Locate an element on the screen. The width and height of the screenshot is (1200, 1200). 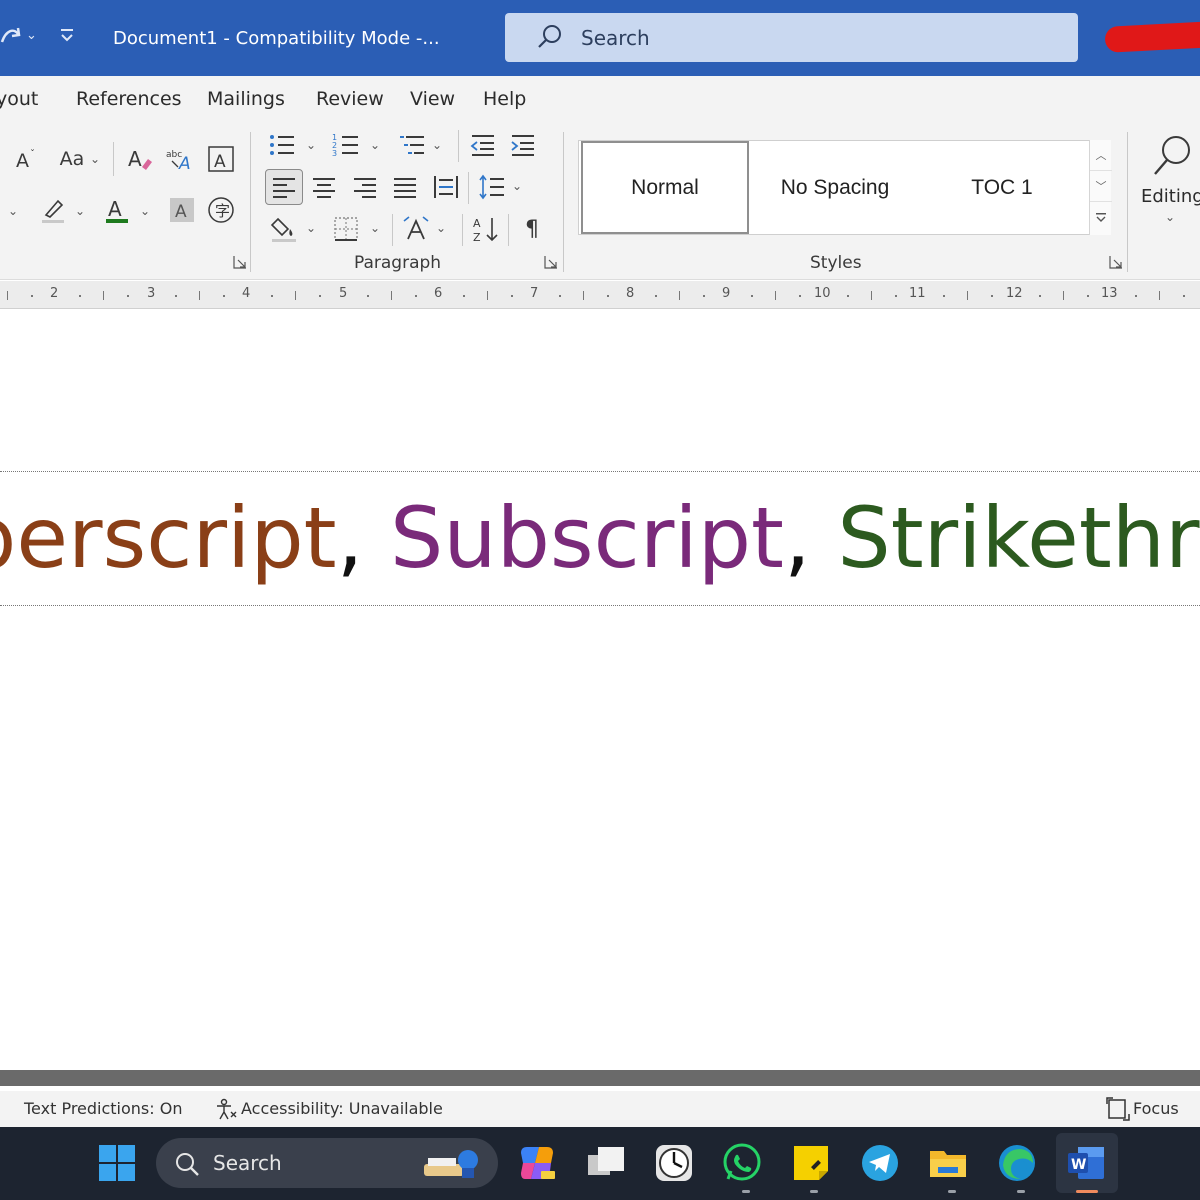
ruler-number: 8 is located at coordinates (630, 293).